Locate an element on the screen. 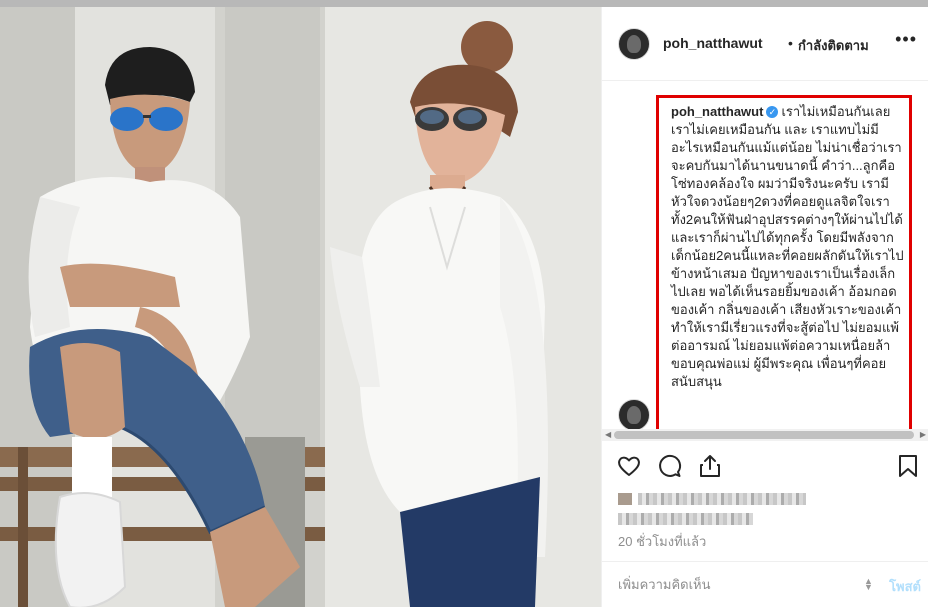  post-header: poh_natthawut • กำลังติดตาม ••• is located at coordinates (765, 44).